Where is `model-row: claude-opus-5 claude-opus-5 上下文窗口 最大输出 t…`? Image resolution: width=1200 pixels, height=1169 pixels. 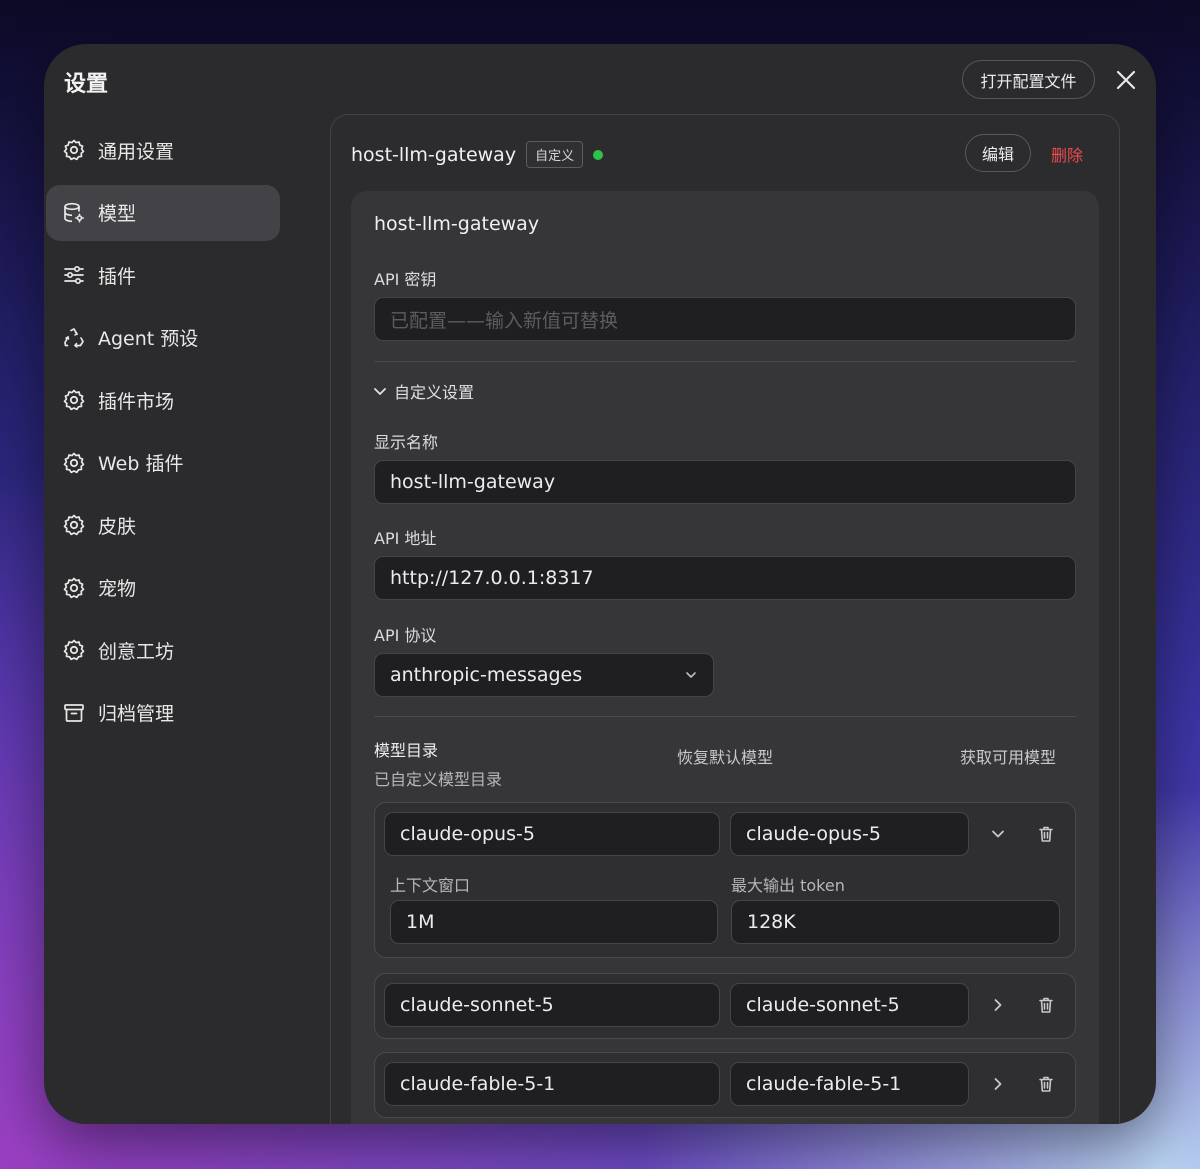
model-row: claude-opus-5 claude-opus-5 上下文窗口 最大输出 t… is located at coordinates (725, 880).